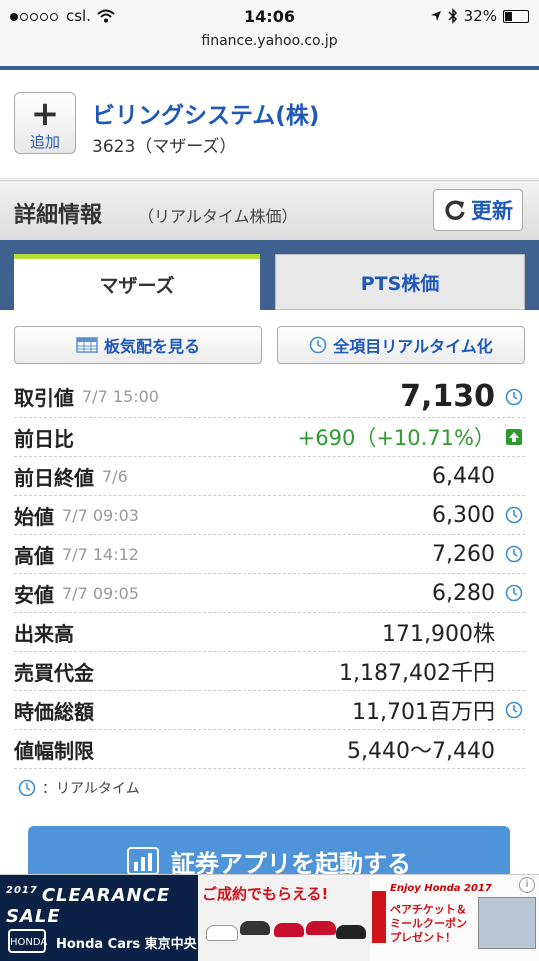 This screenshot has height=961, width=539. Describe the element at coordinates (507, 923) in the screenshot. I see `ad-thumbnail` at that location.